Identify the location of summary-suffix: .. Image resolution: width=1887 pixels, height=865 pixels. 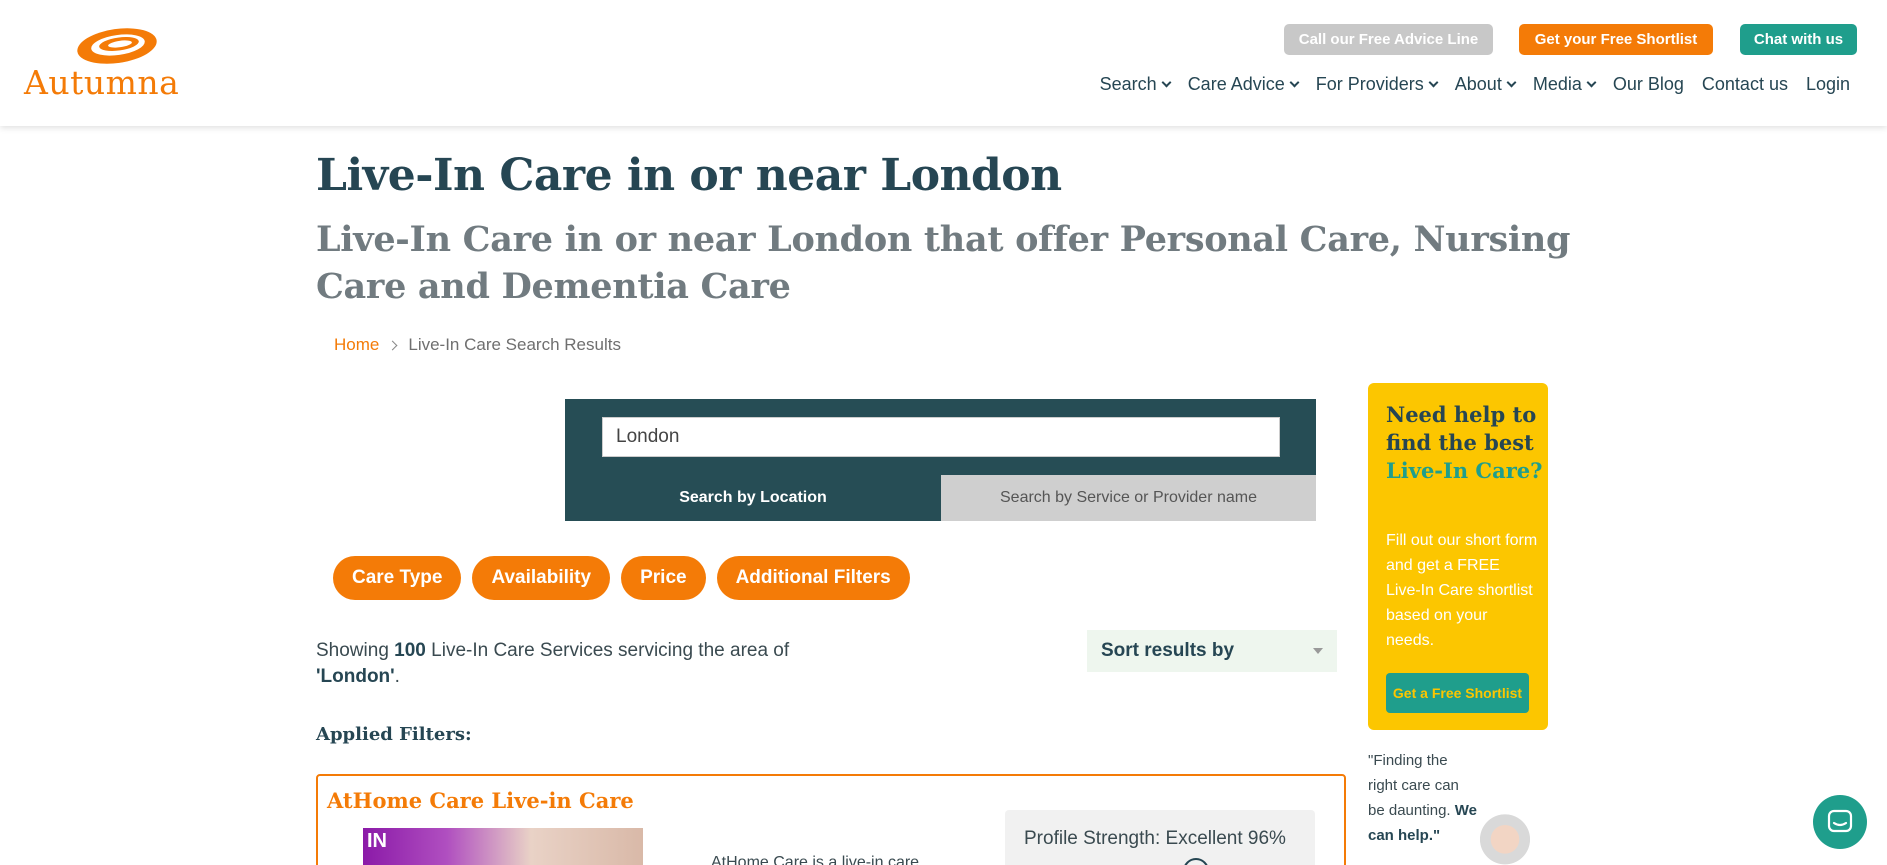
(397, 676).